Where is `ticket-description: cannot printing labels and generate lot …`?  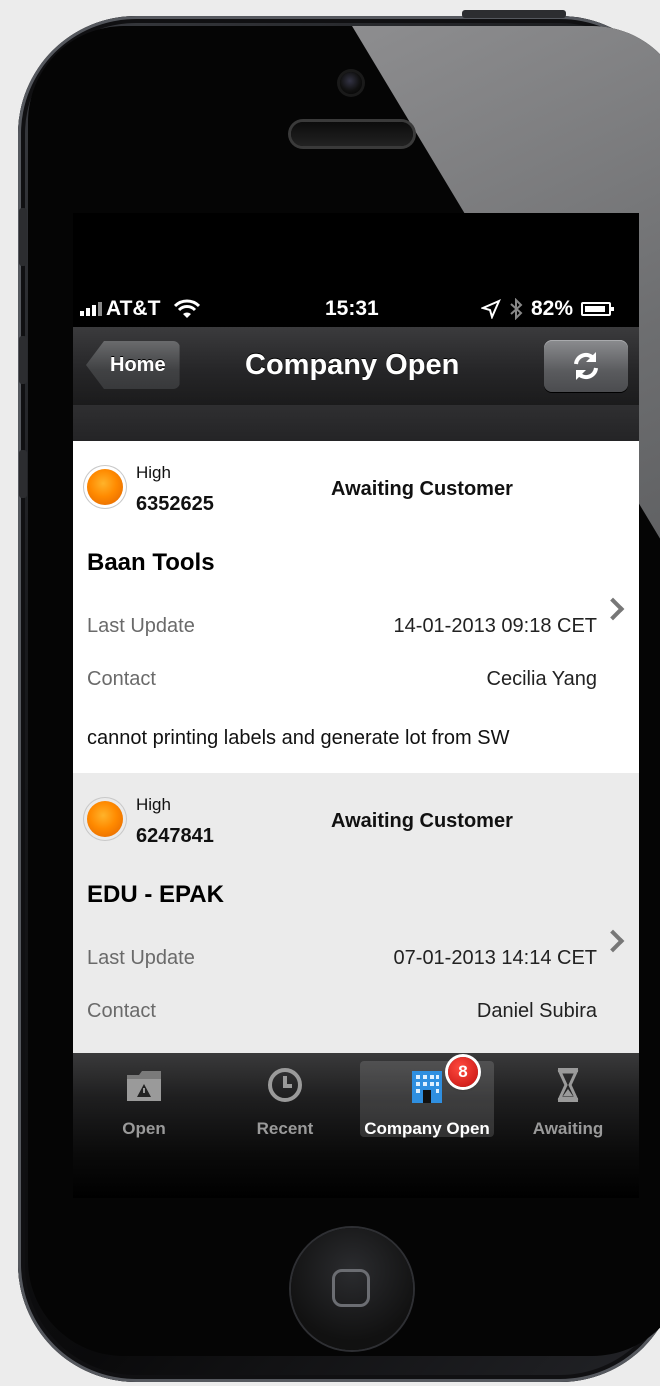
ticket-description: cannot printing labels and generate lot … is located at coordinates (298, 738).